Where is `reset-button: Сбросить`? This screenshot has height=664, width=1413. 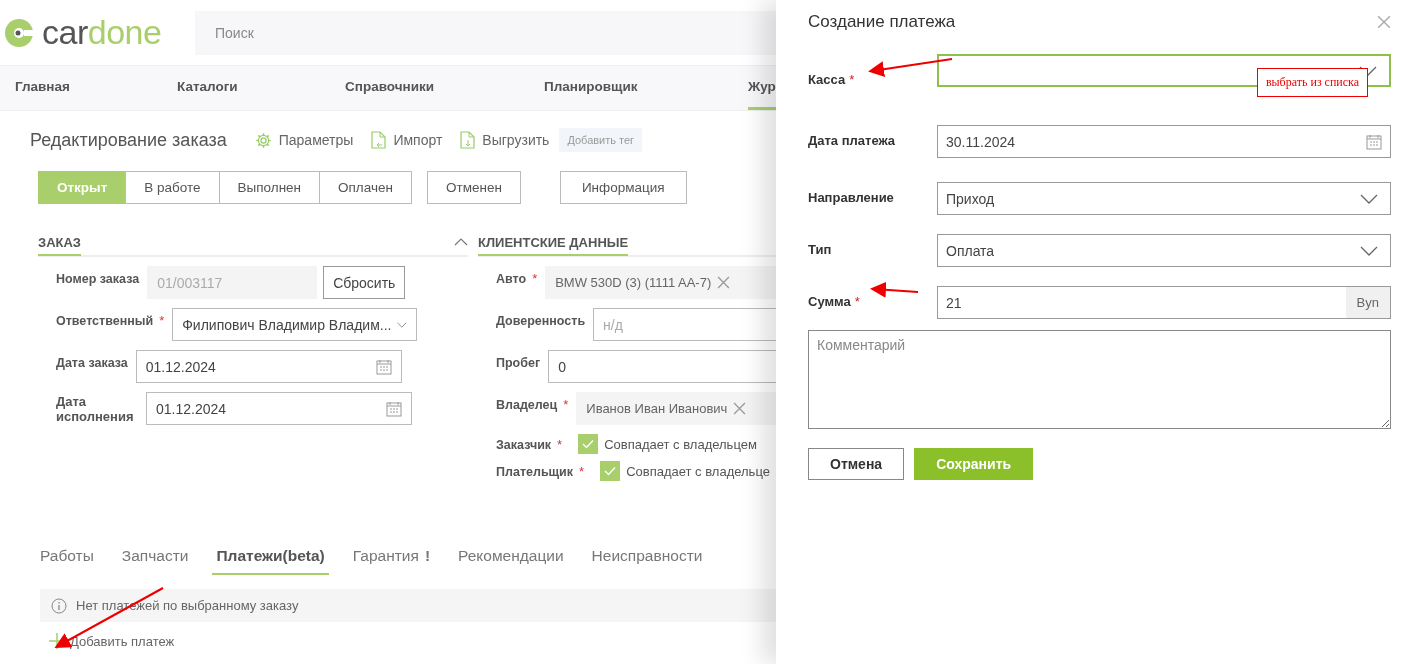
reset-button: Сбросить is located at coordinates (364, 282).